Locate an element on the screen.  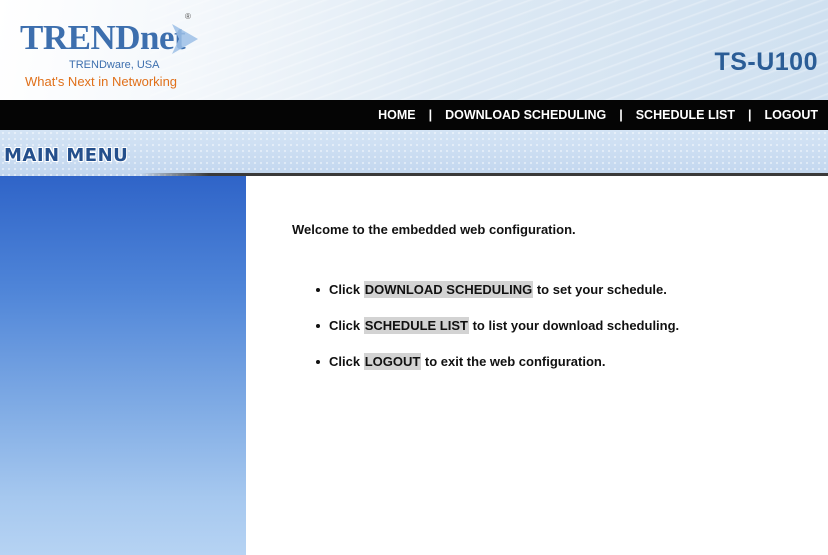
item-suffix: to set your schedule. is located at coordinates (600, 289).